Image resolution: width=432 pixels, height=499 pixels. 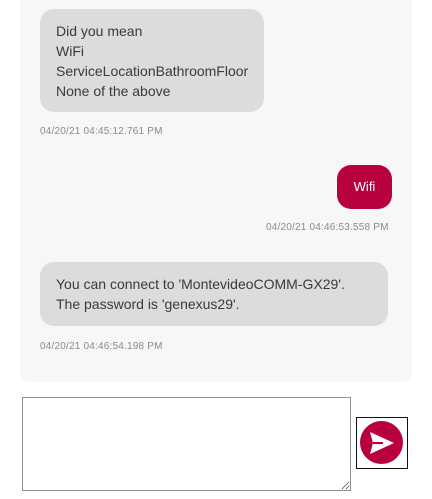 I want to click on suggestion-option-wifi: WiFi, so click(x=152, y=51).